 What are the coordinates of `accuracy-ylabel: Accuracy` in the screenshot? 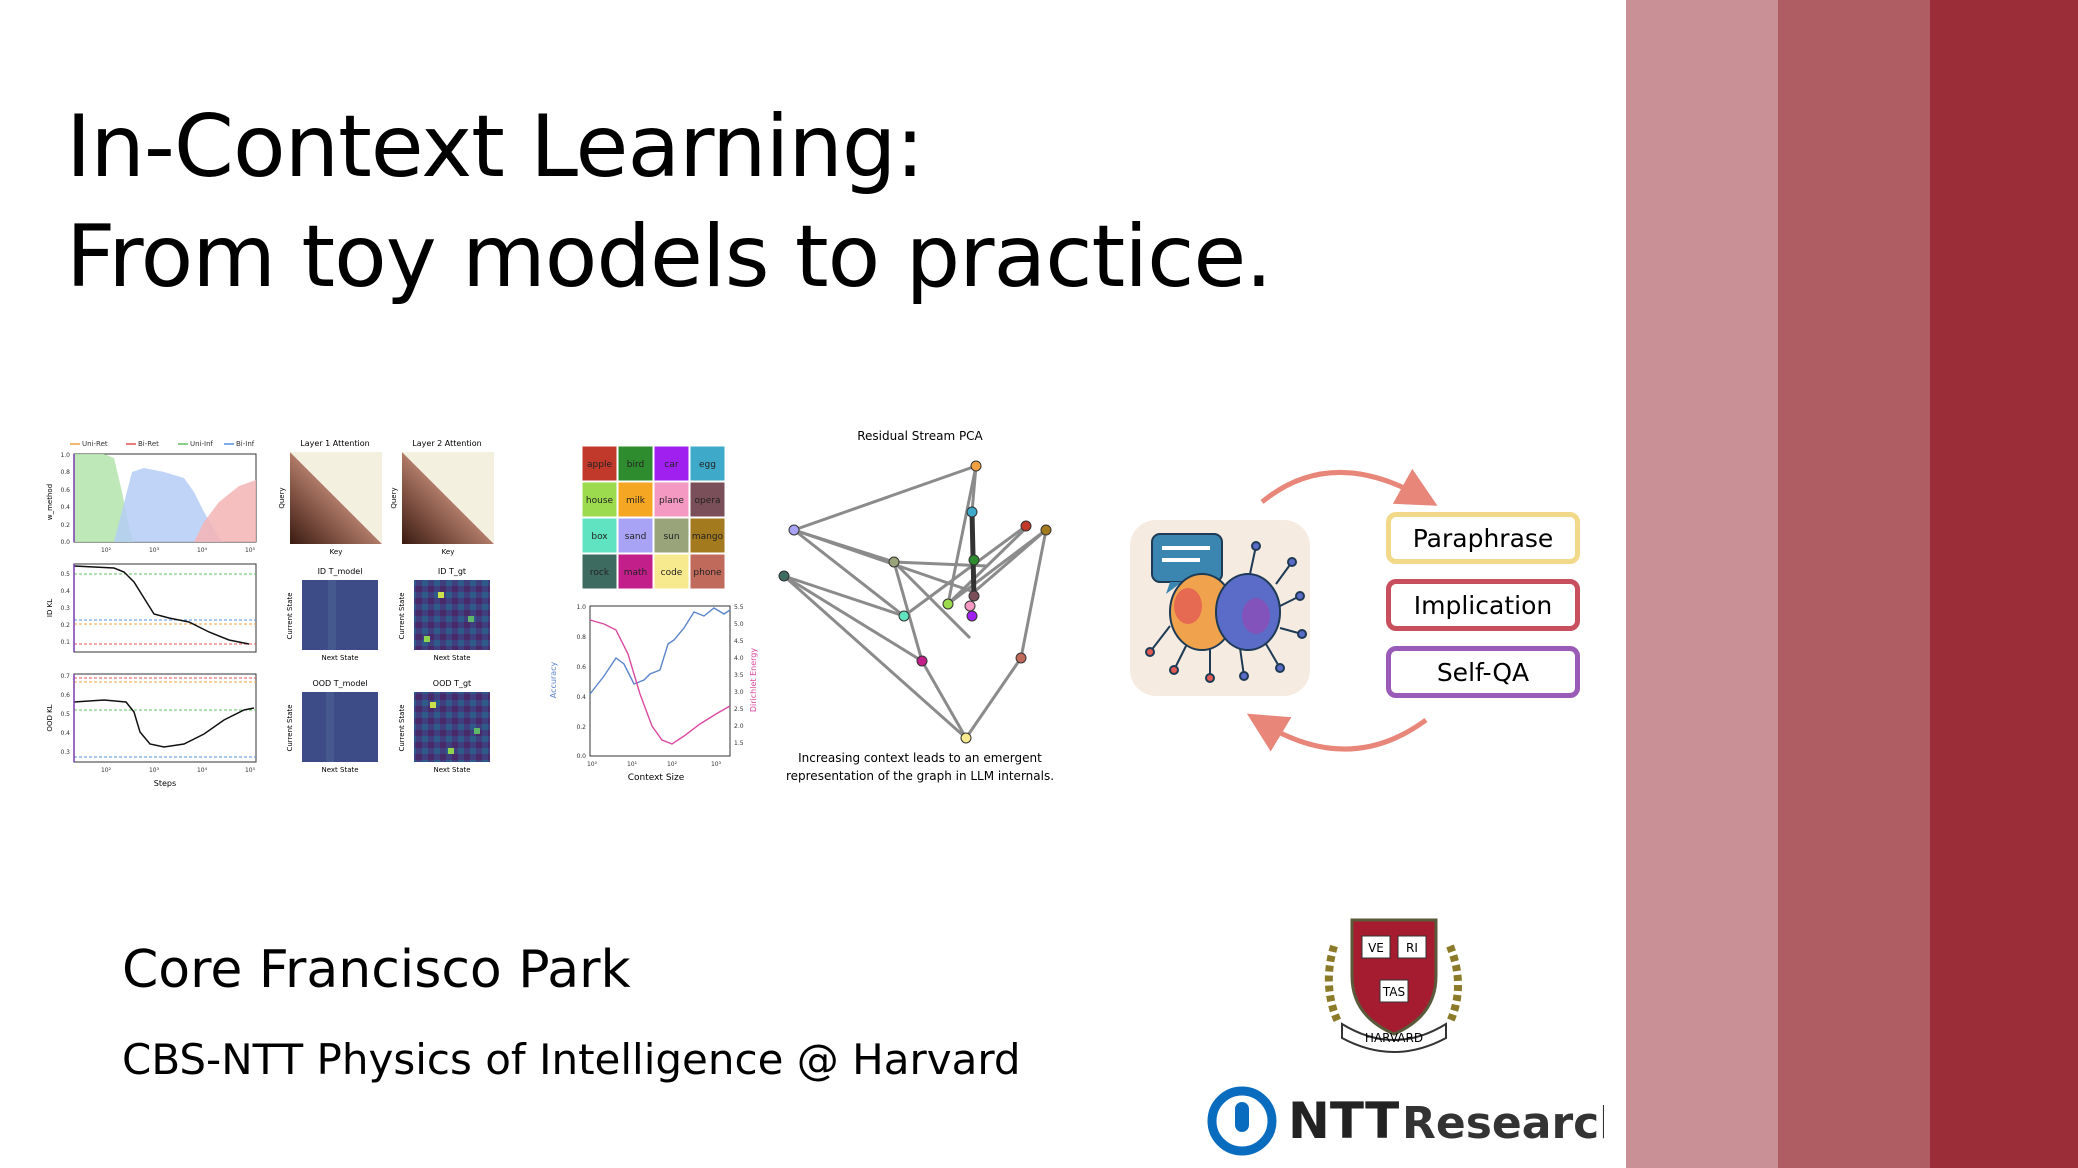 It's located at (553, 679).